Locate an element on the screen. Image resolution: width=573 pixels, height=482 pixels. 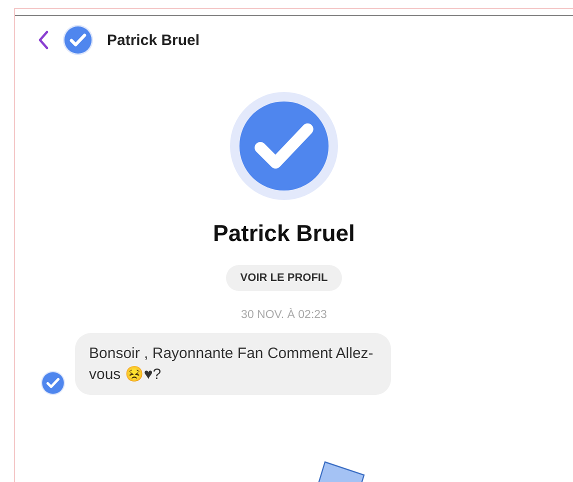
back-button is located at coordinates (43, 40).